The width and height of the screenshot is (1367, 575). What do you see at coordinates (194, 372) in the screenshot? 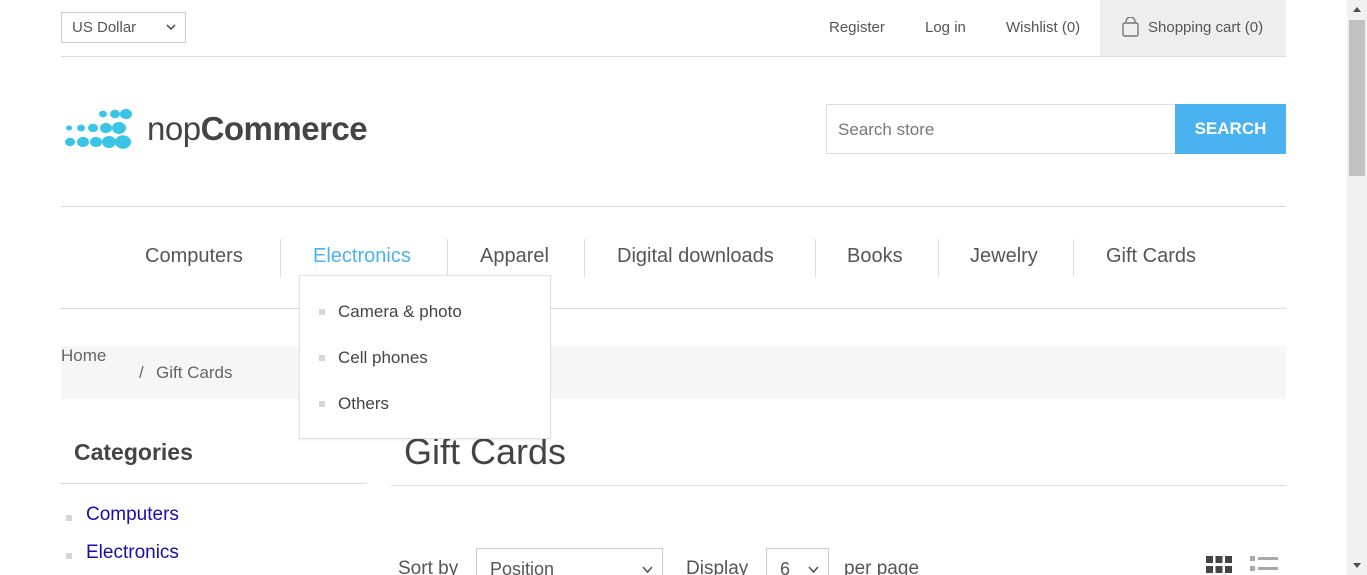
I see `breadcrumb-current: Gift Cards` at bounding box center [194, 372].